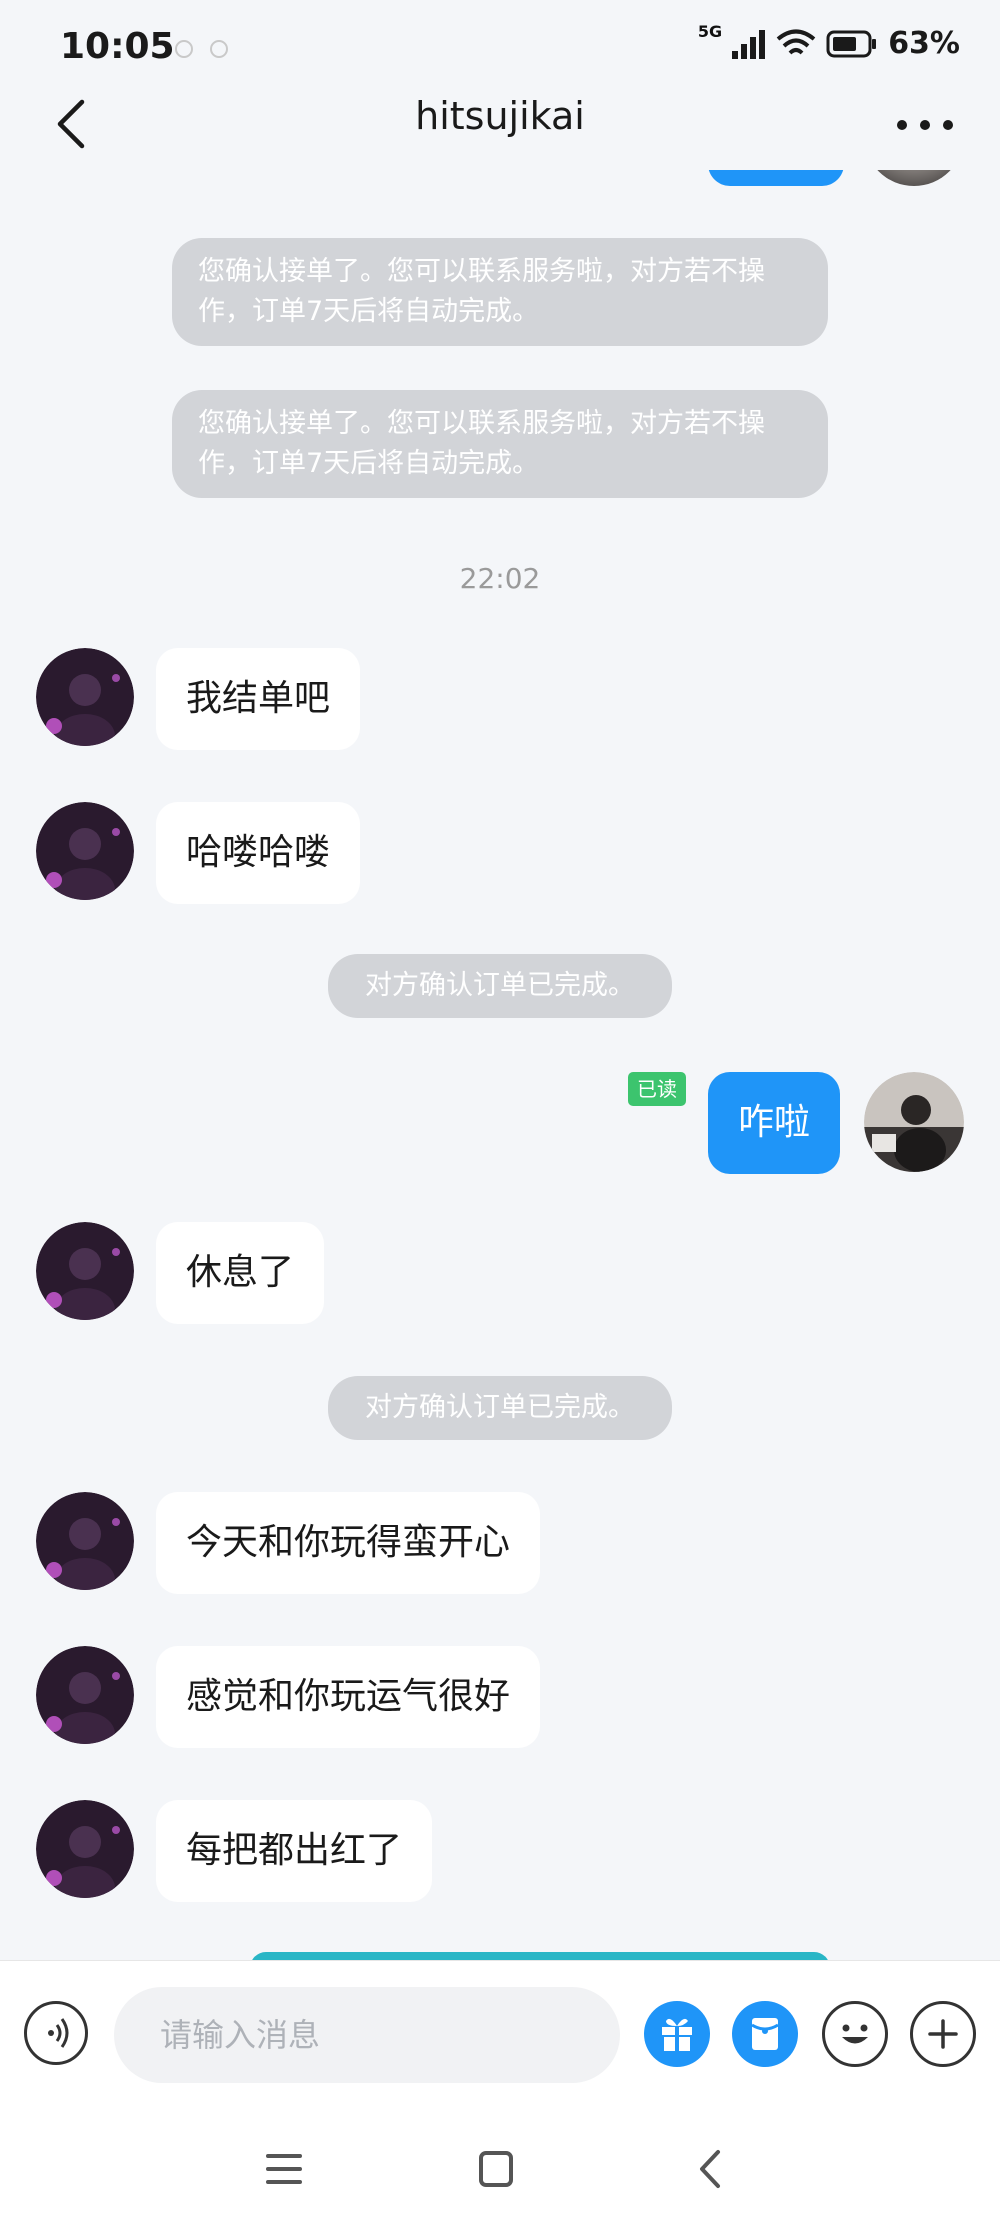 This screenshot has height=2223, width=1000. I want to click on received-message: 每把都出红了, so click(294, 1851).